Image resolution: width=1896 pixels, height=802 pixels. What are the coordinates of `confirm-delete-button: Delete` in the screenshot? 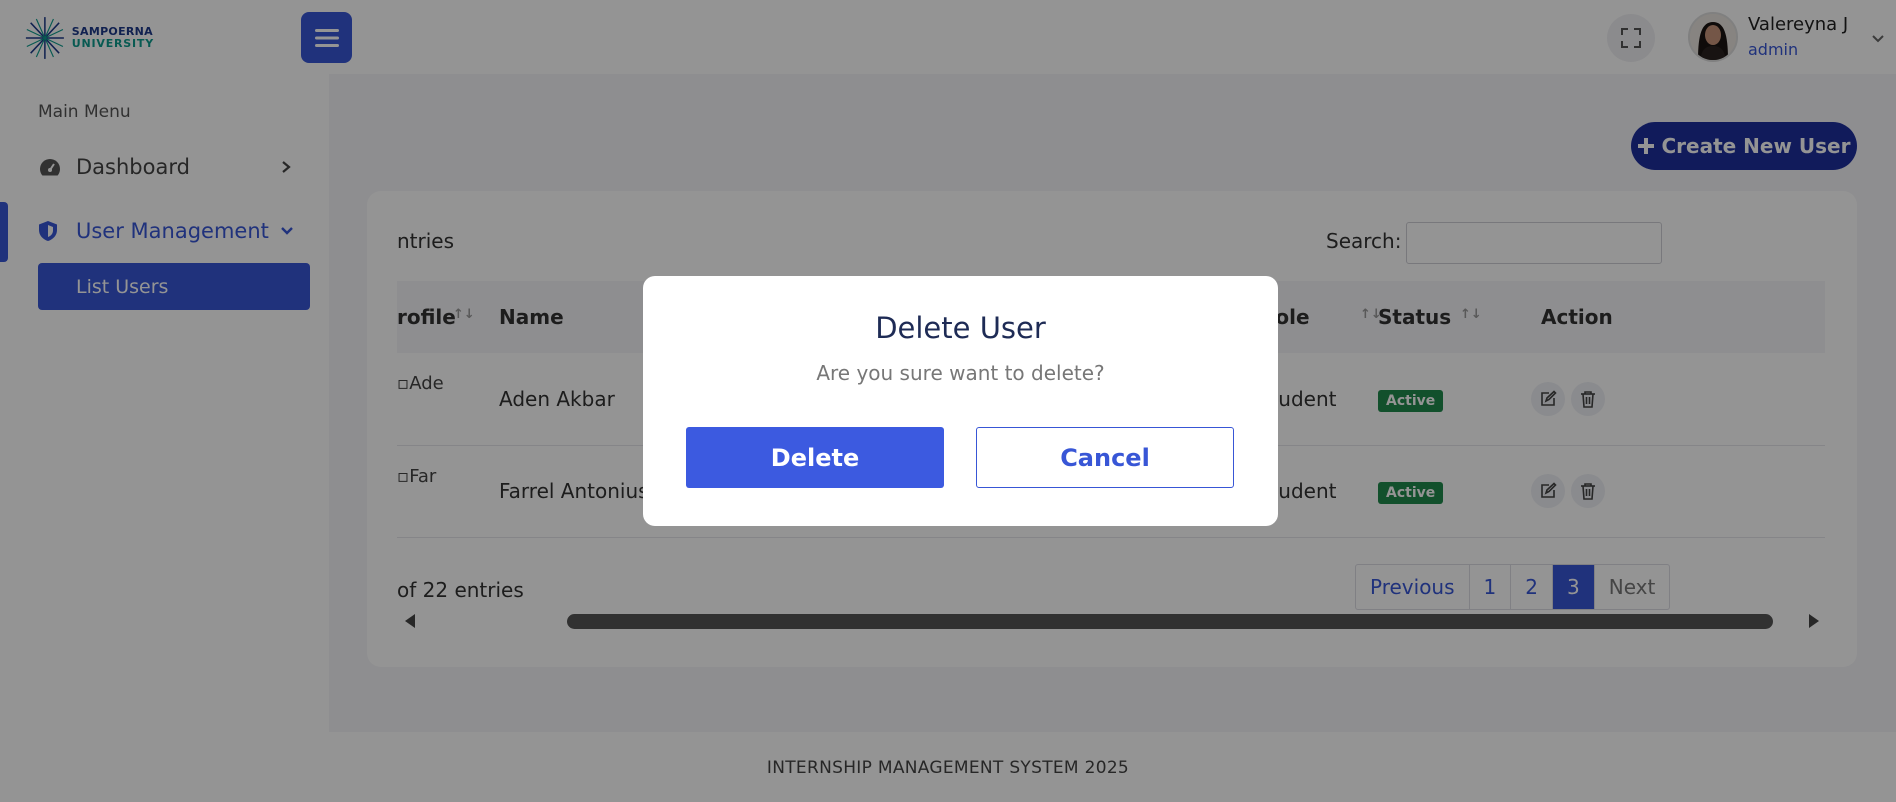 It's located at (815, 457).